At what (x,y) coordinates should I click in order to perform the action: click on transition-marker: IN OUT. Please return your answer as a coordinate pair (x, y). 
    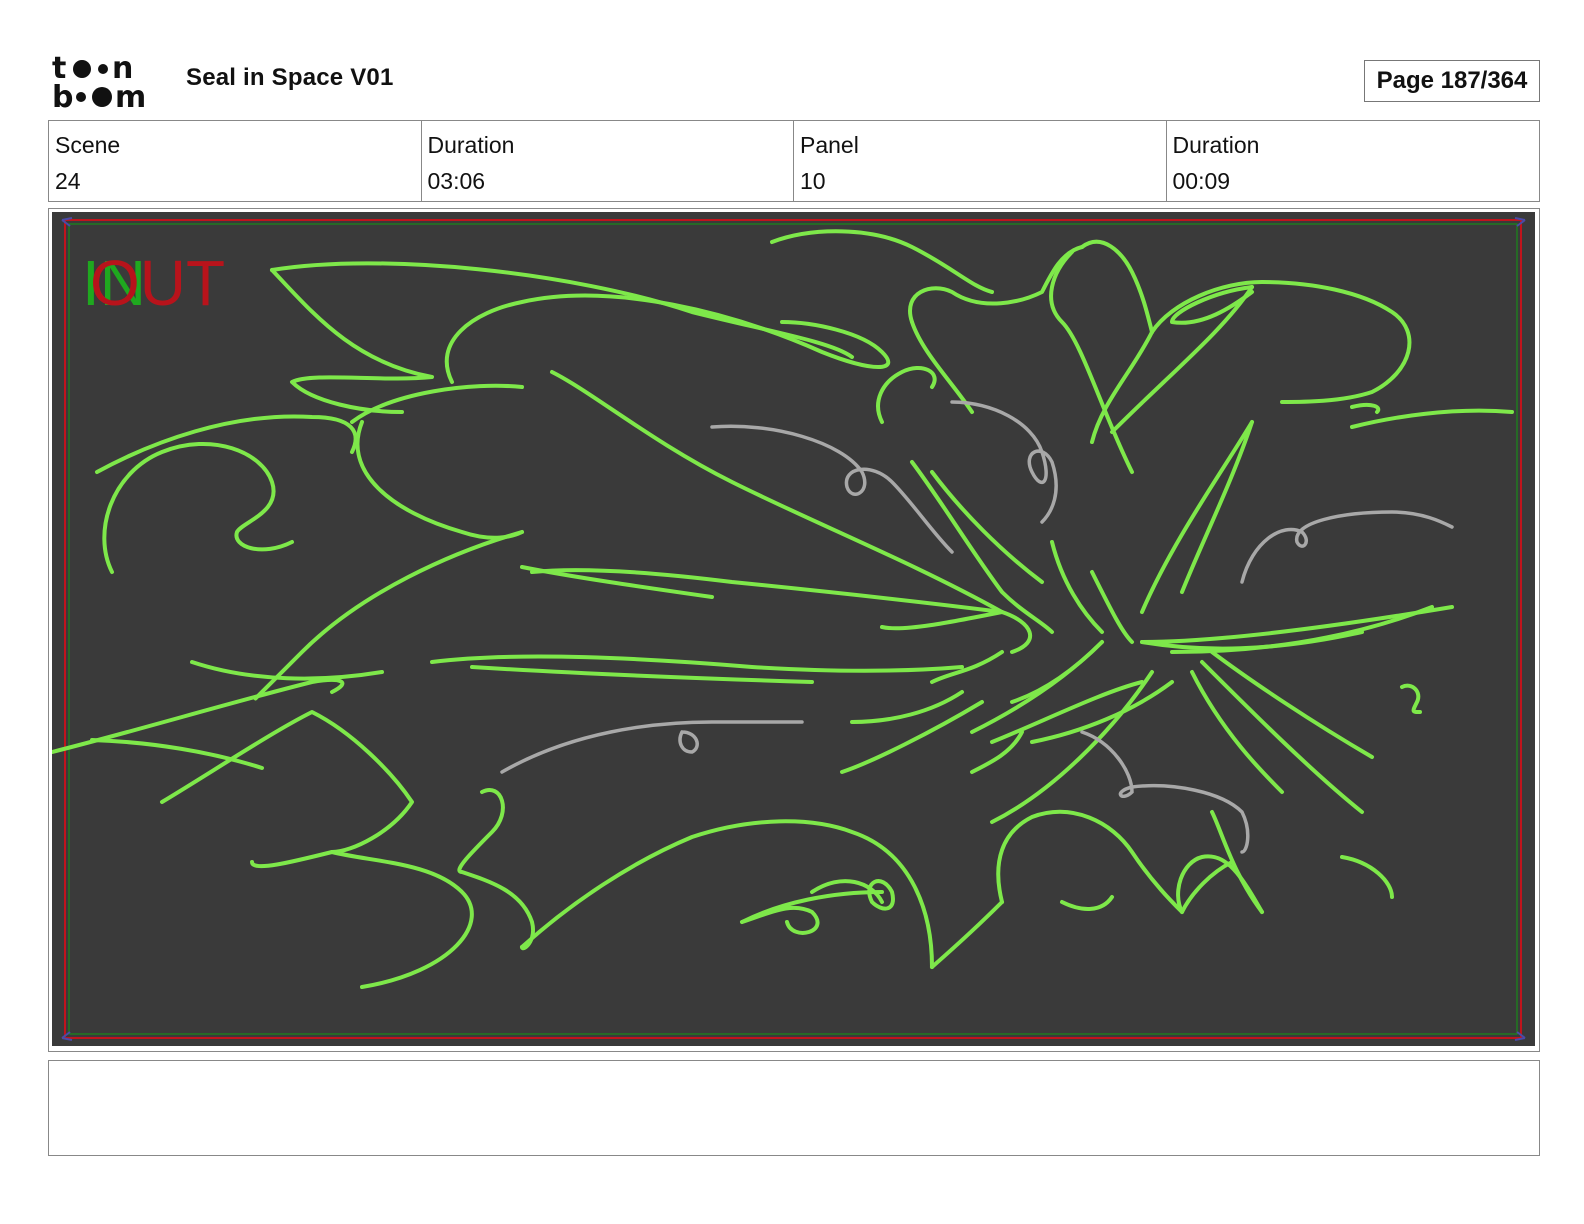
    Looking at the image, I should click on (153, 283).